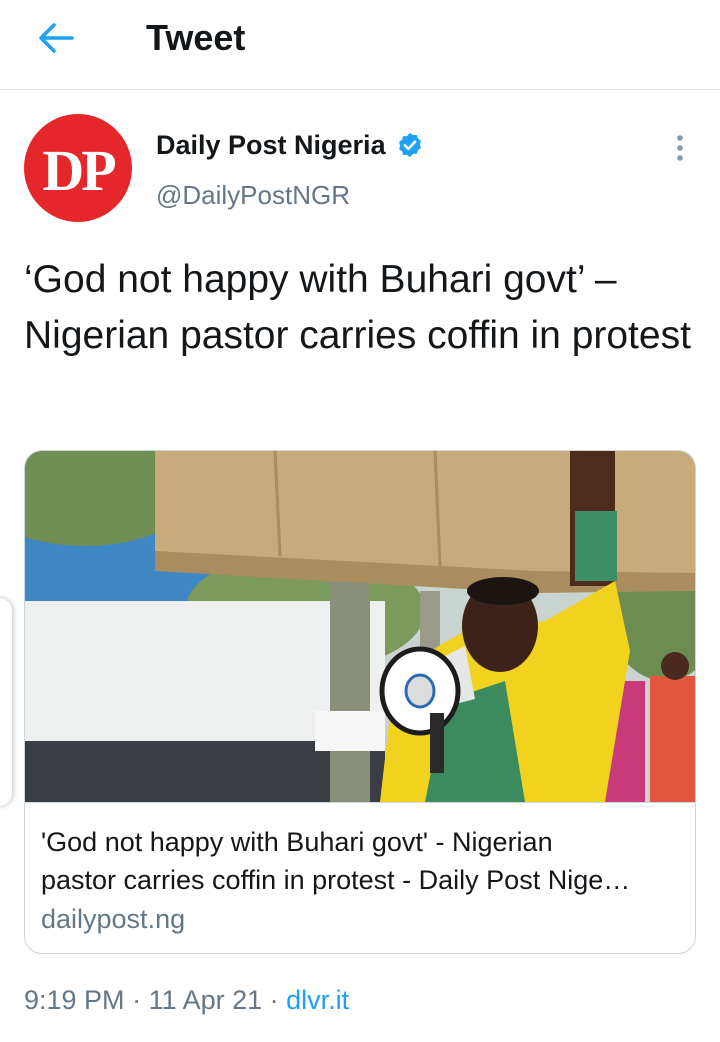 This screenshot has height=1042, width=720. I want to click on more-vertical-icon, so click(680, 148).